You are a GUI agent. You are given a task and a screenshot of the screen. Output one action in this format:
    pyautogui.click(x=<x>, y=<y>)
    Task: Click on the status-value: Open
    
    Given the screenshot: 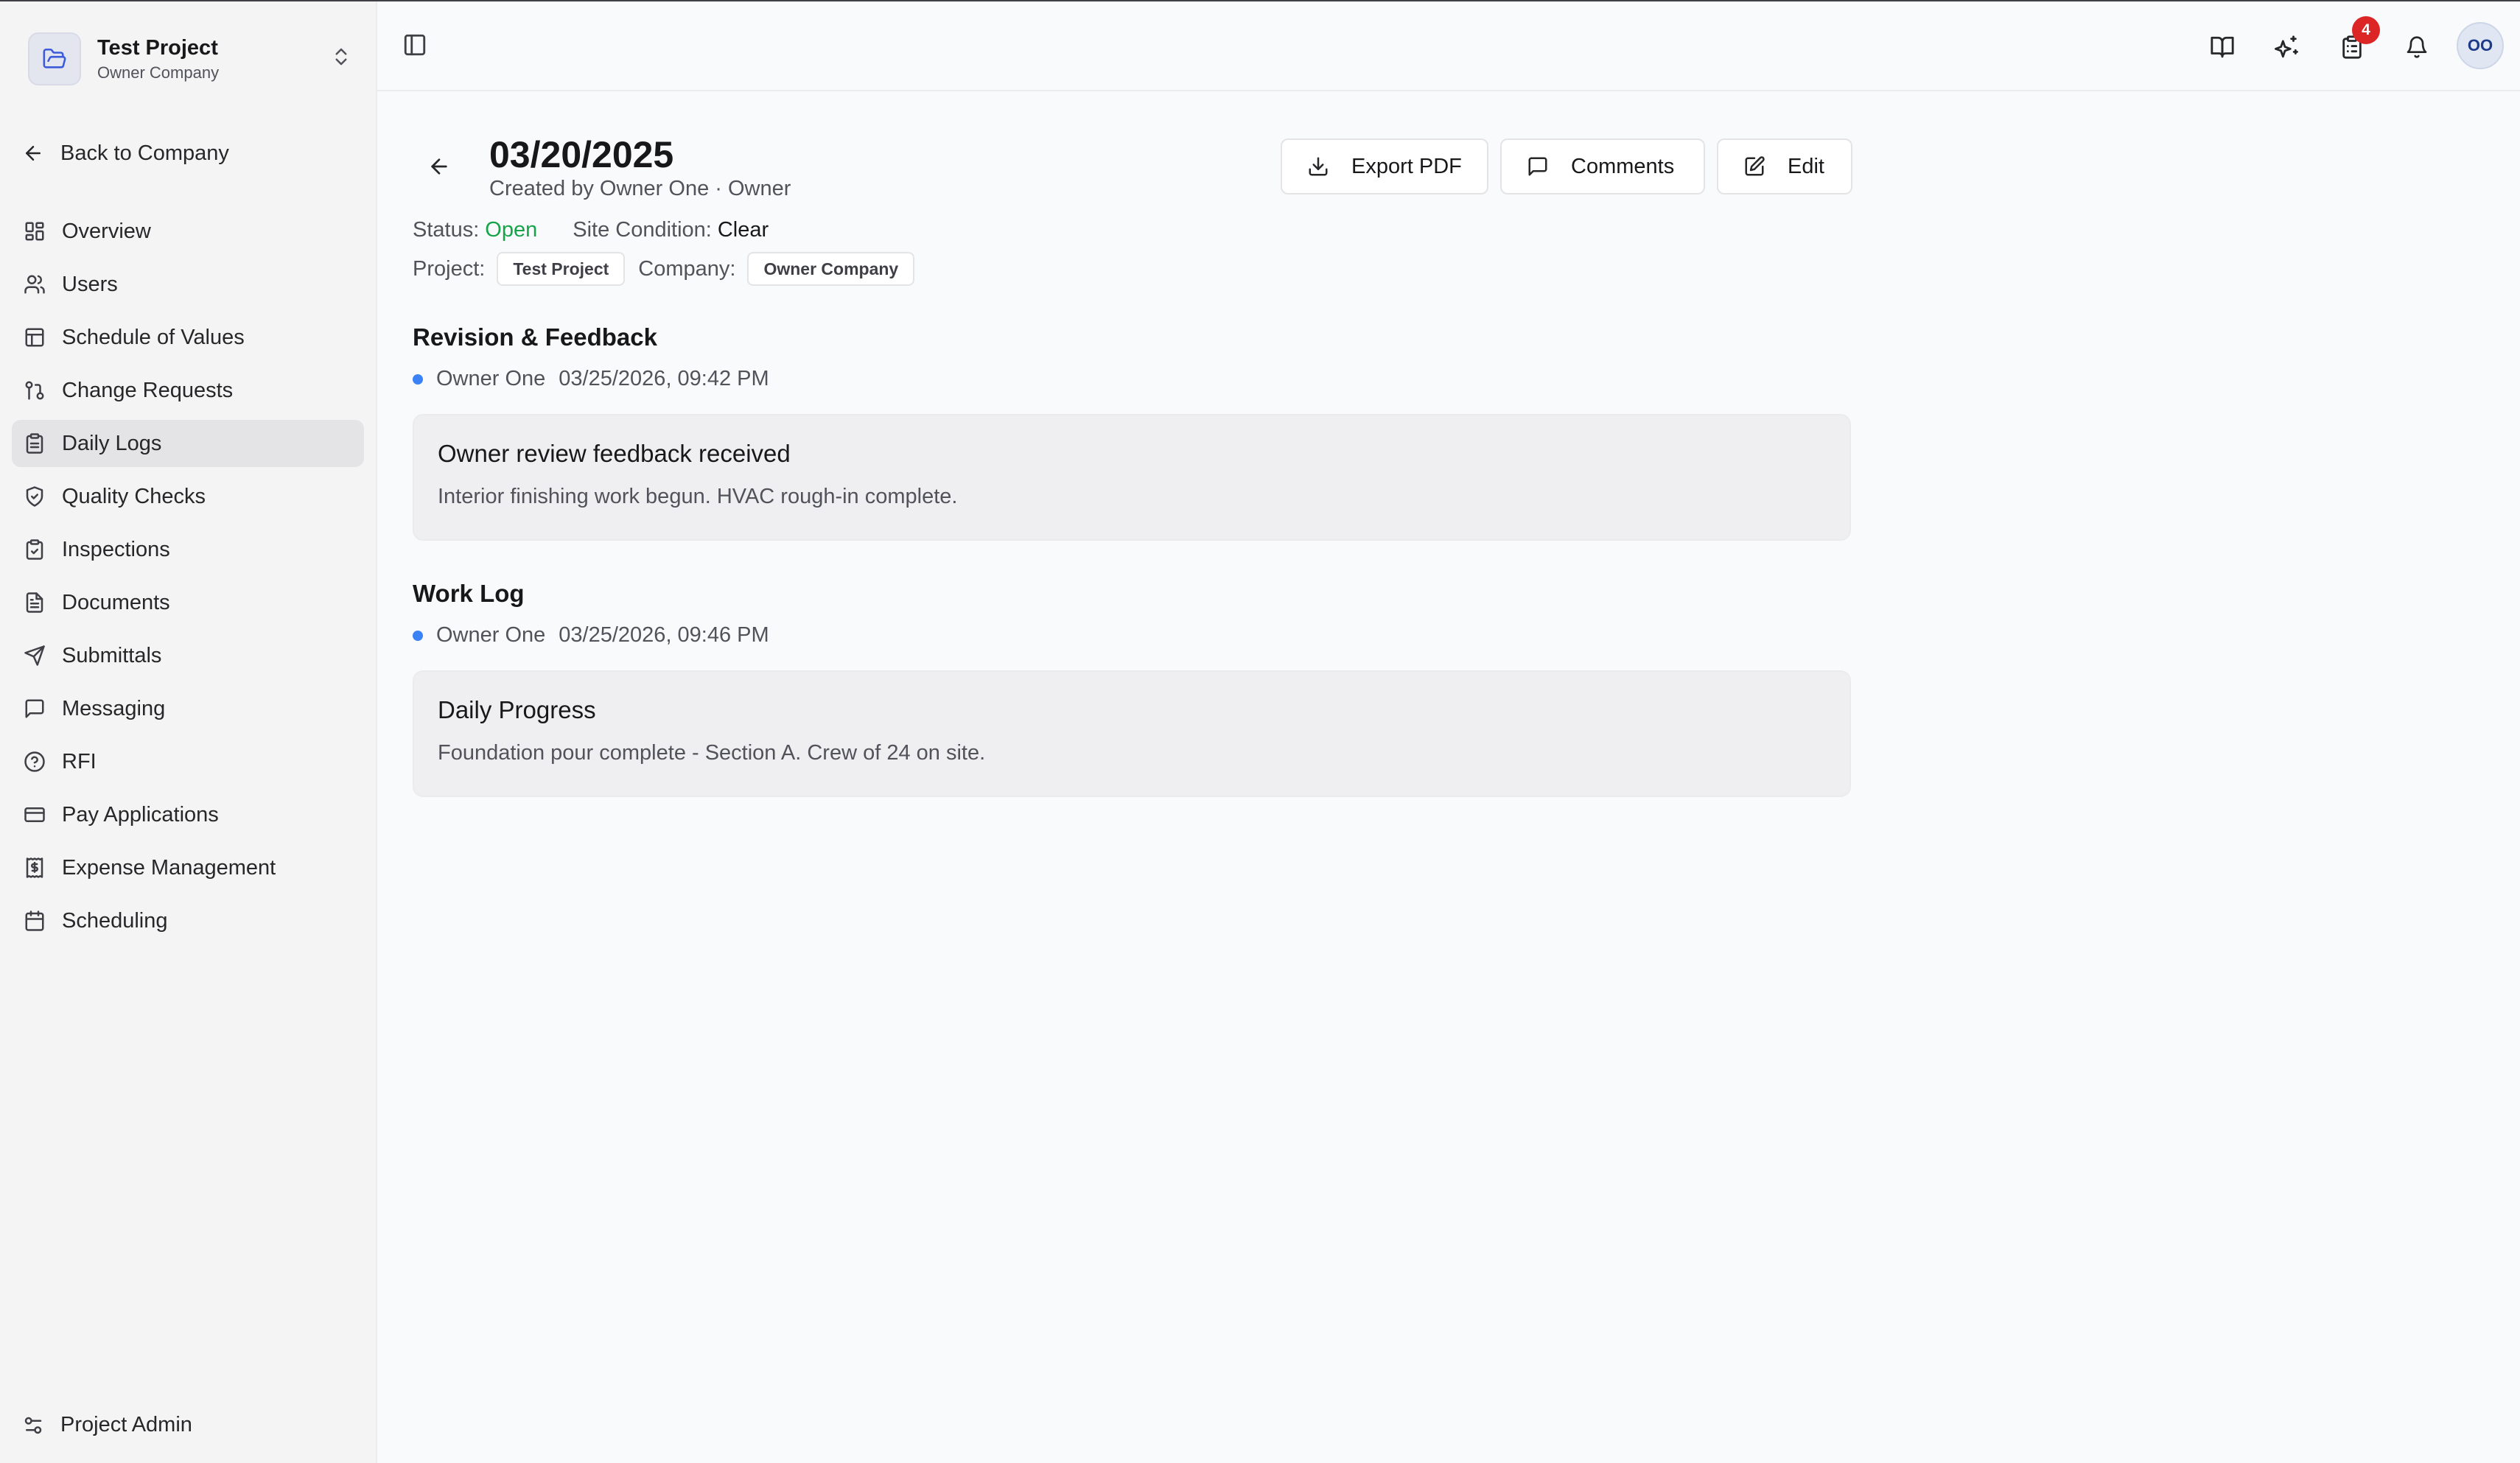 What is the action you would take?
    pyautogui.click(x=511, y=230)
    